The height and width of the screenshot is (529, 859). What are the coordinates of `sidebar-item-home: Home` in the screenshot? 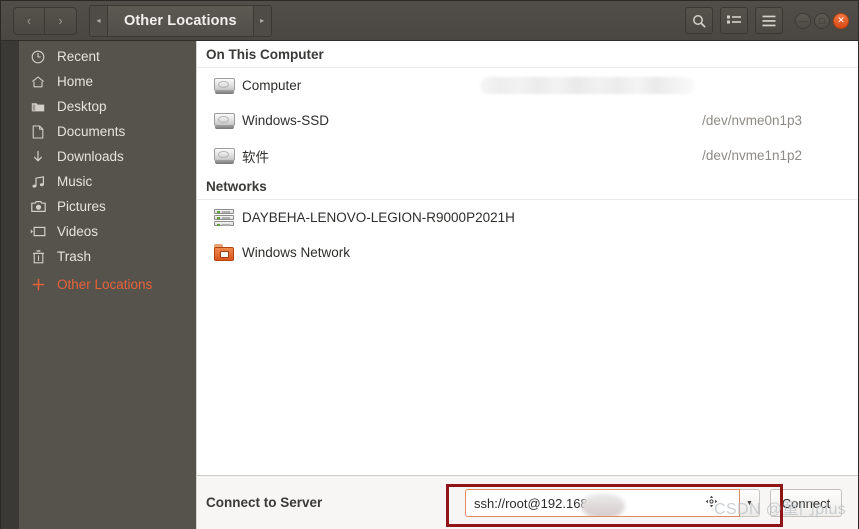 It's located at (107, 81).